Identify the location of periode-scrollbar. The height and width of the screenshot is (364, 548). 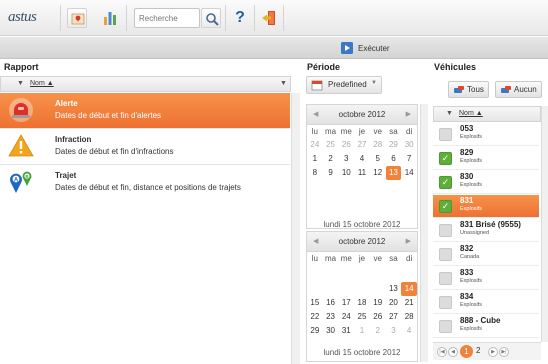
(424, 233).